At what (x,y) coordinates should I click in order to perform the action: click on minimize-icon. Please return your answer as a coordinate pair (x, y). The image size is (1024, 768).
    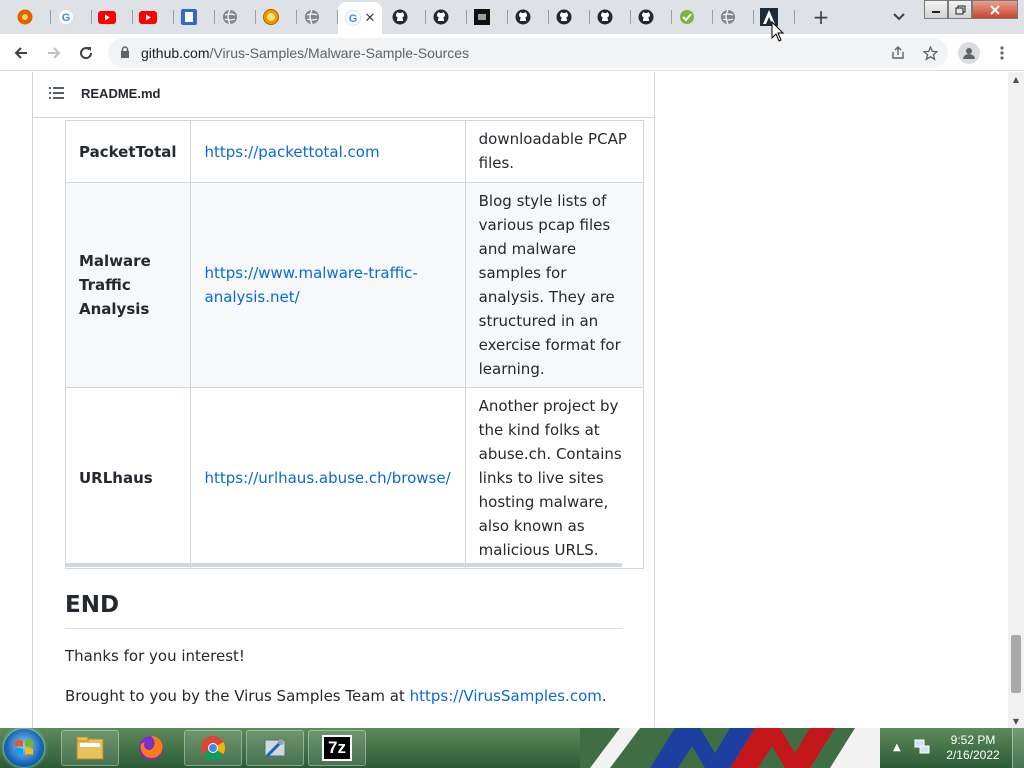
    Looking at the image, I should click on (936, 11).